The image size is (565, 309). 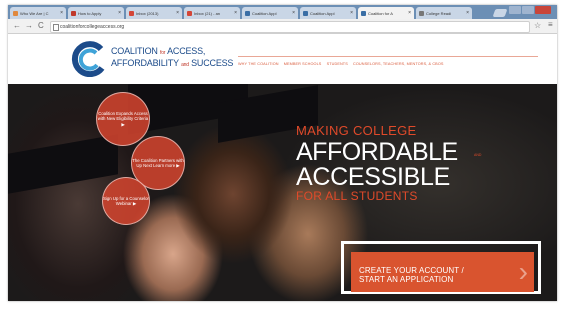 I want to click on nav-item-member-schools: MEMBER SCHOOLS, so click(x=303, y=64).